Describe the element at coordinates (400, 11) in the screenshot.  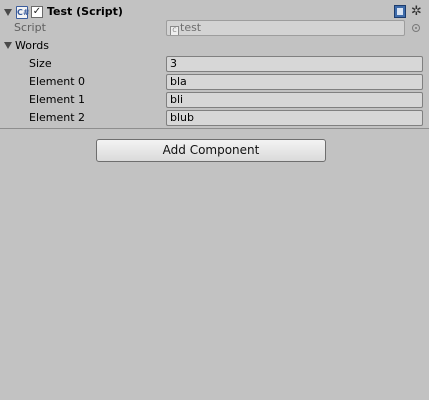
I see `help-book-icon` at that location.